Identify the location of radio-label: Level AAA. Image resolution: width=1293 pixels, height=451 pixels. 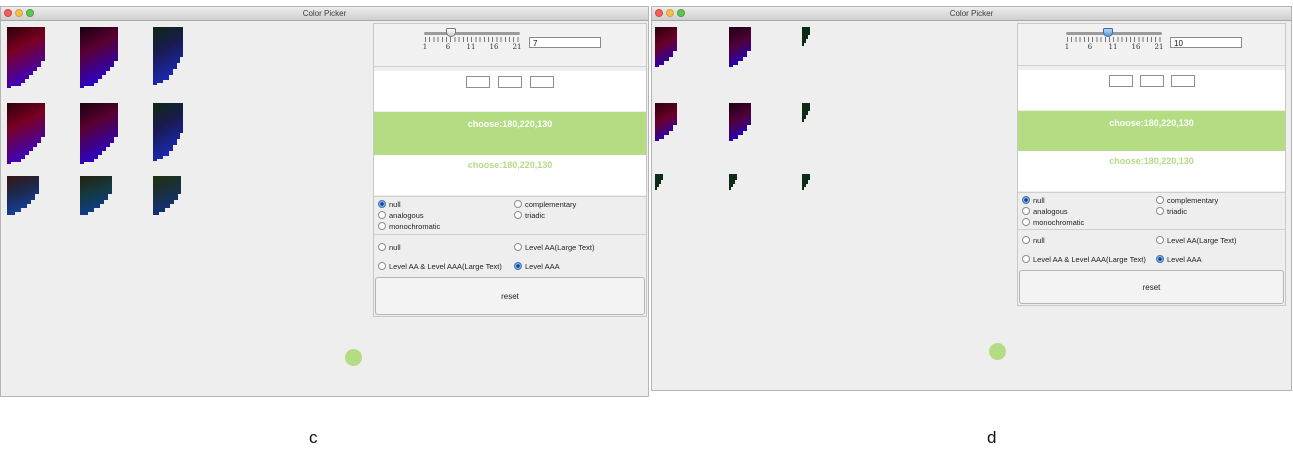
(1184, 259).